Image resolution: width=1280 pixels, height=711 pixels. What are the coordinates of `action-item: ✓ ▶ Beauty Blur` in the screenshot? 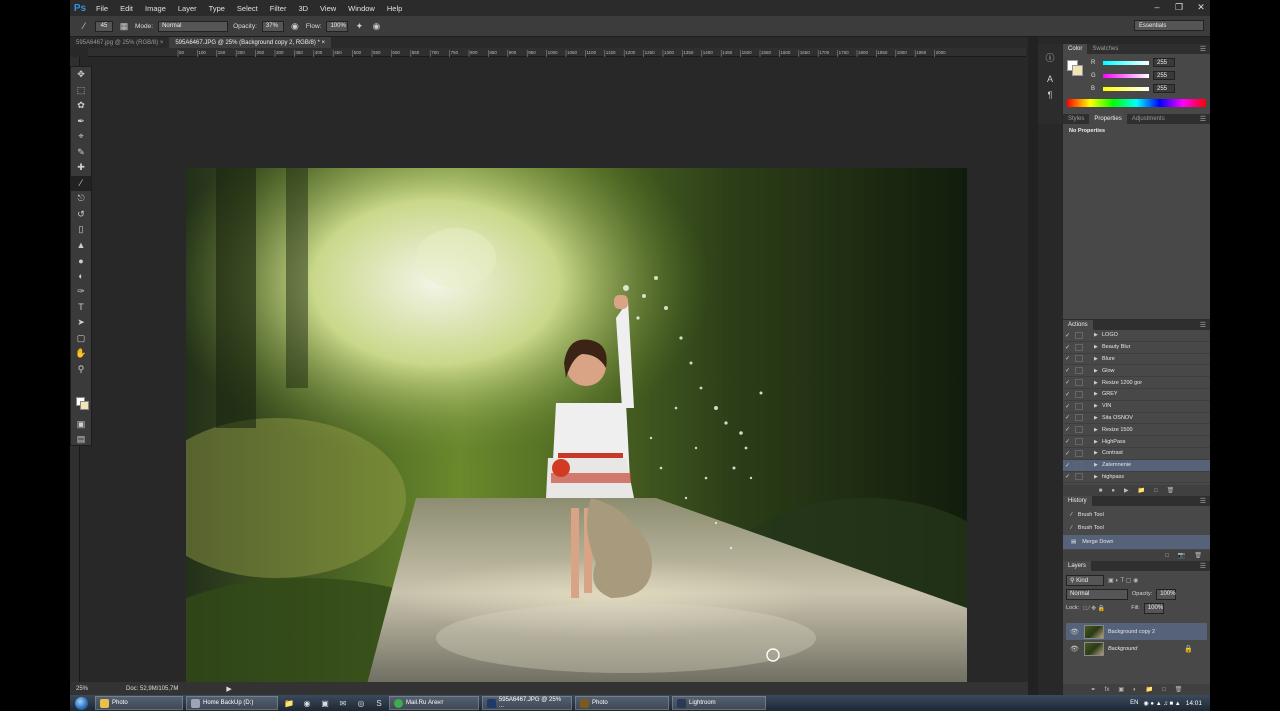 It's located at (1136, 348).